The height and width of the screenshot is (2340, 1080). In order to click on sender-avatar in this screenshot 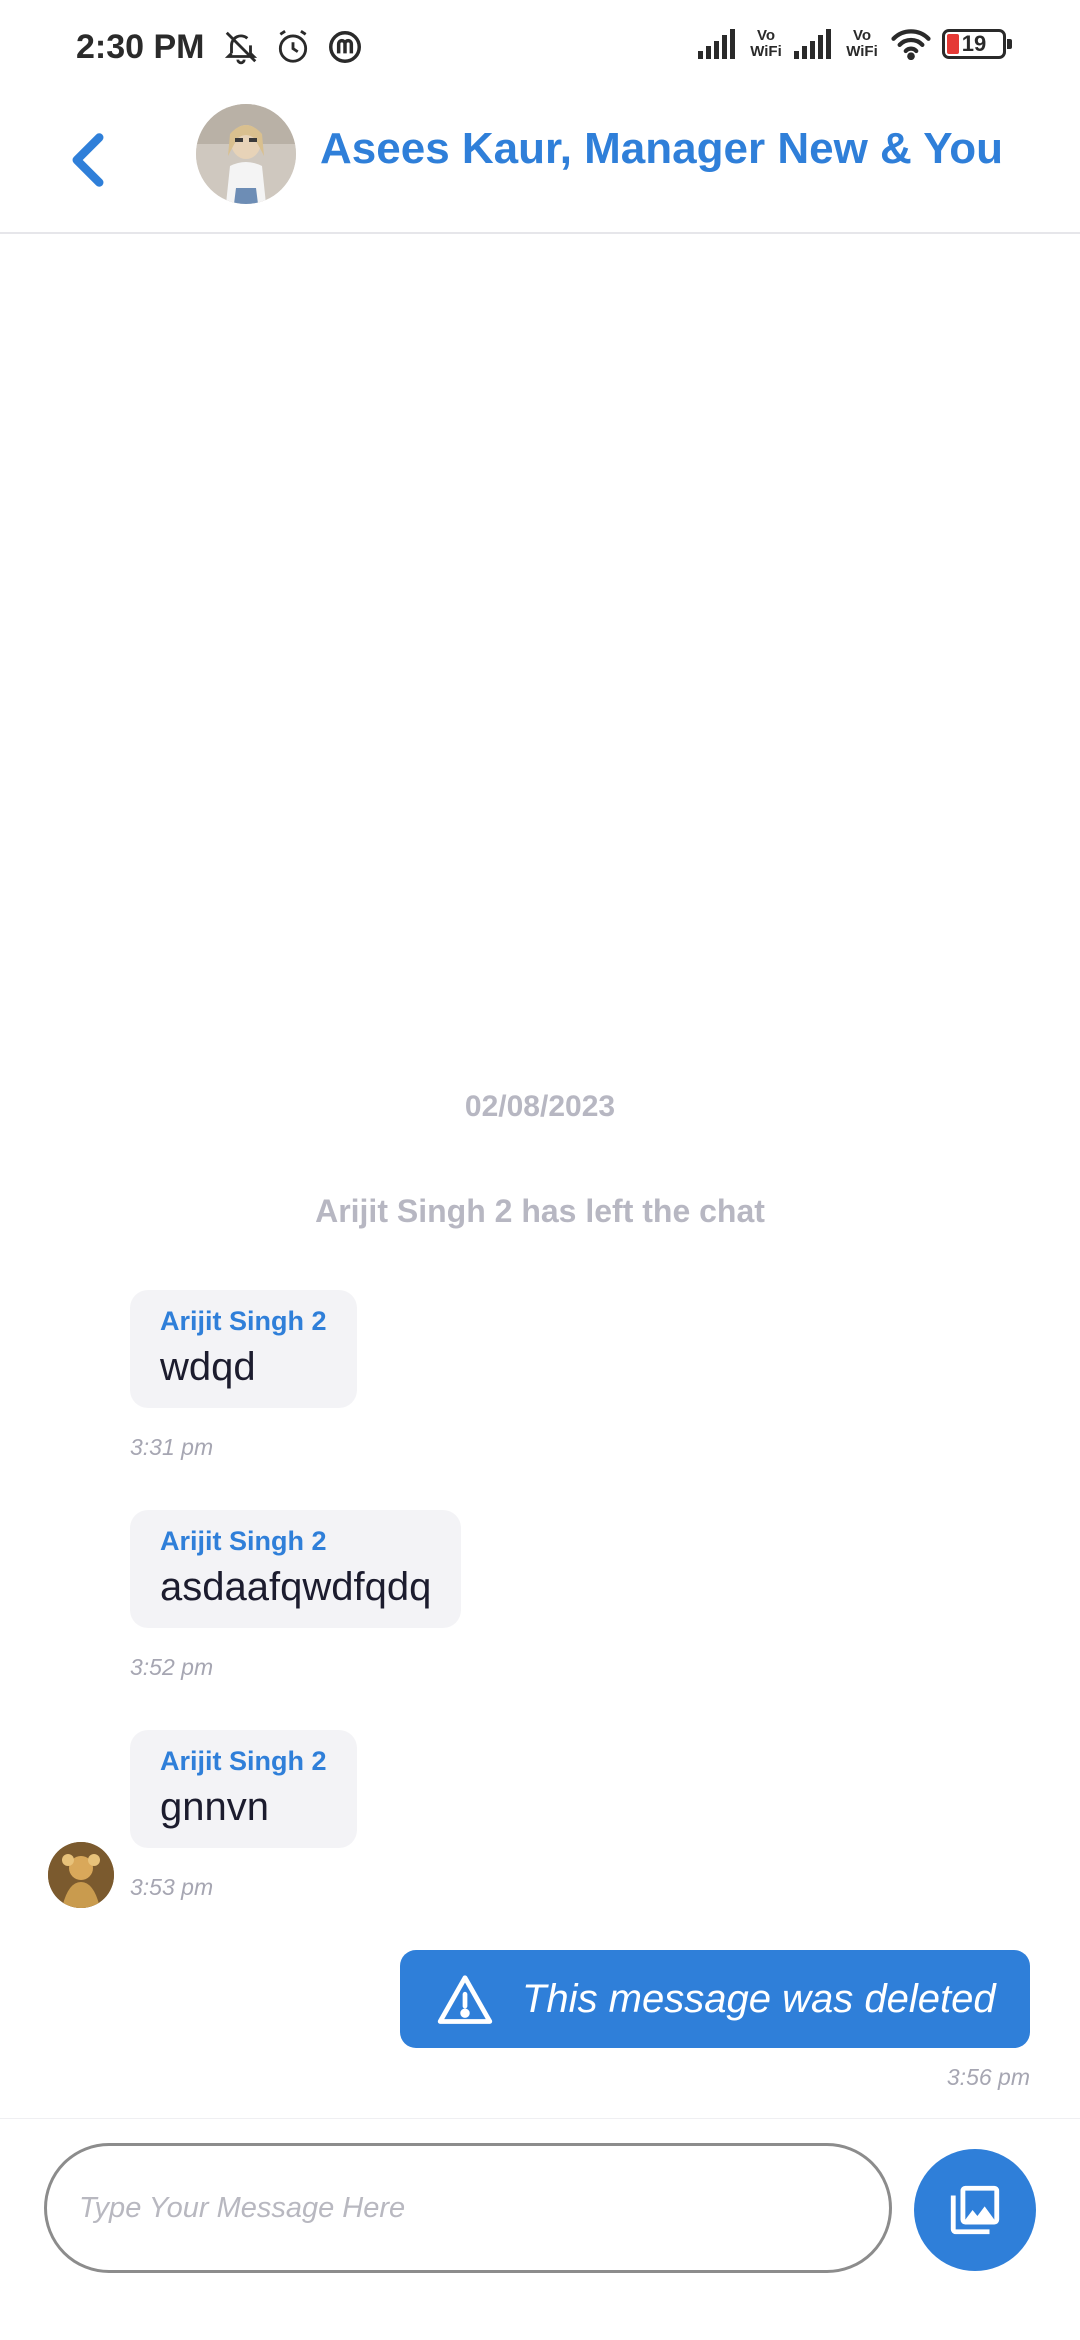, I will do `click(81, 1875)`.